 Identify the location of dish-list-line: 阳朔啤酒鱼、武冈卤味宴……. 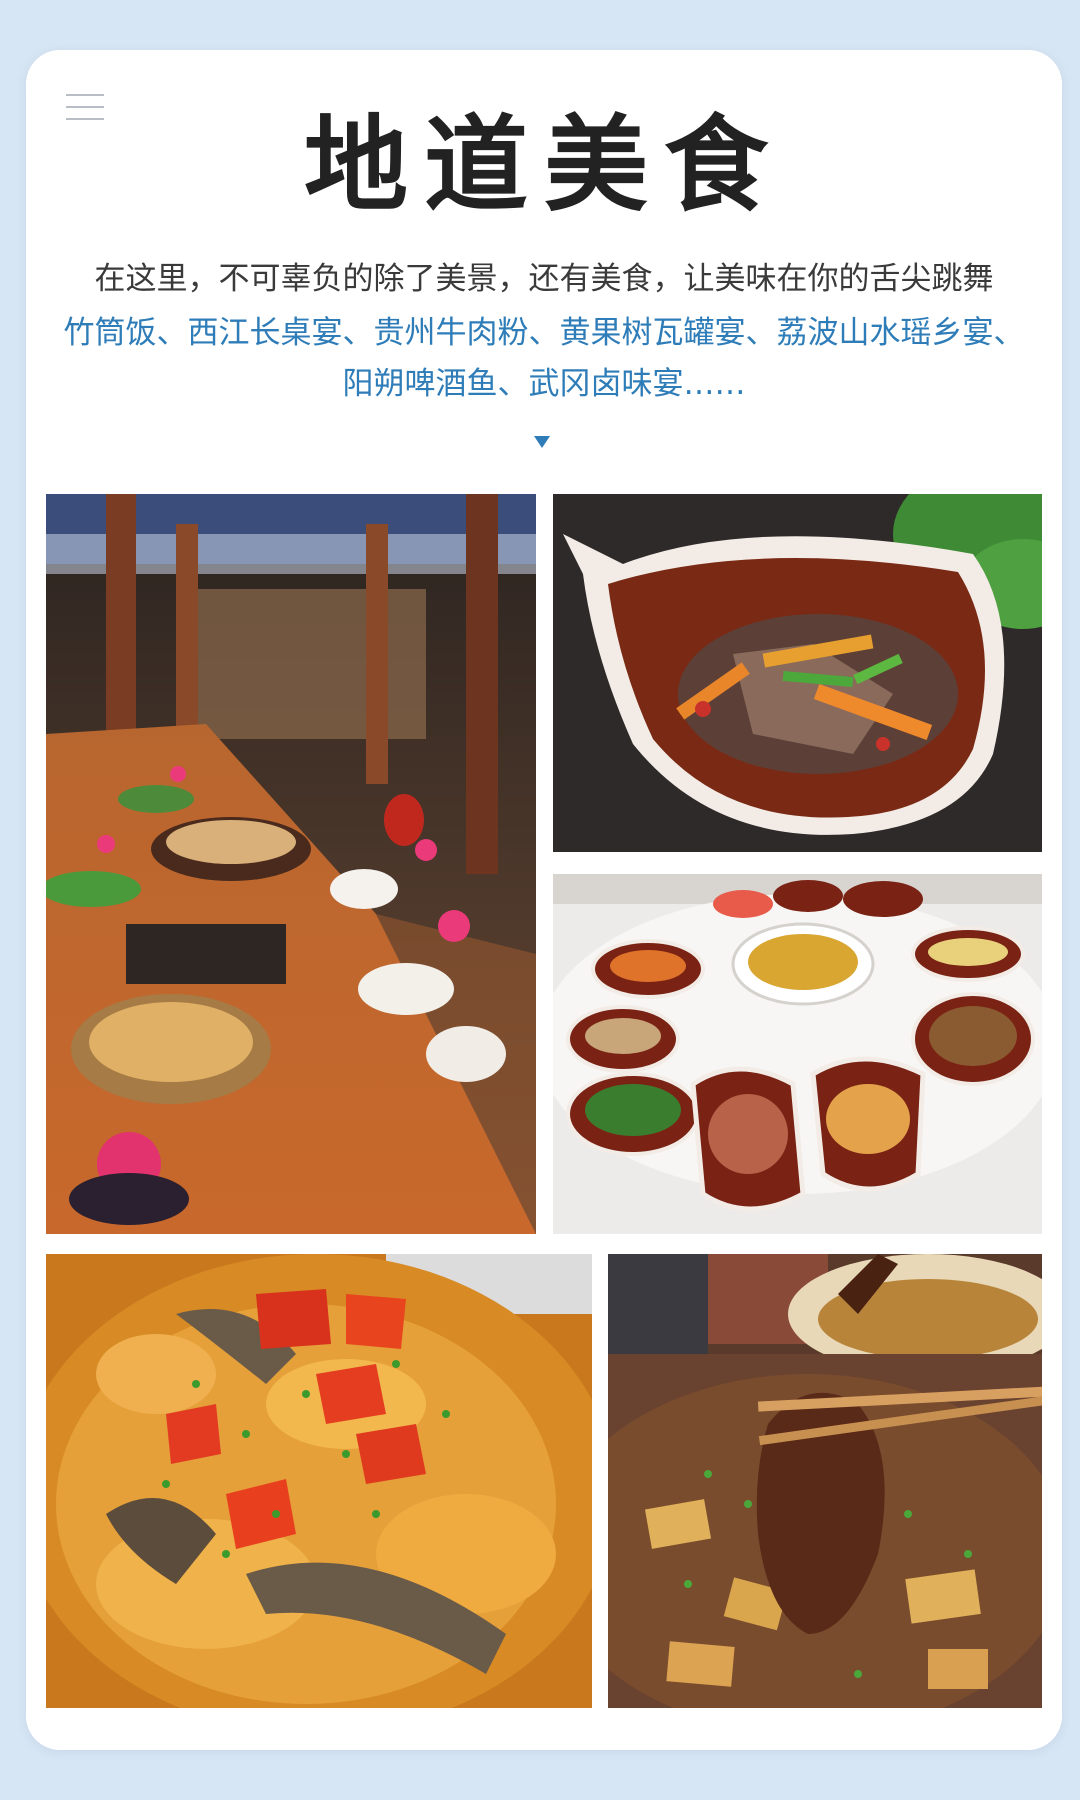
(544, 384).